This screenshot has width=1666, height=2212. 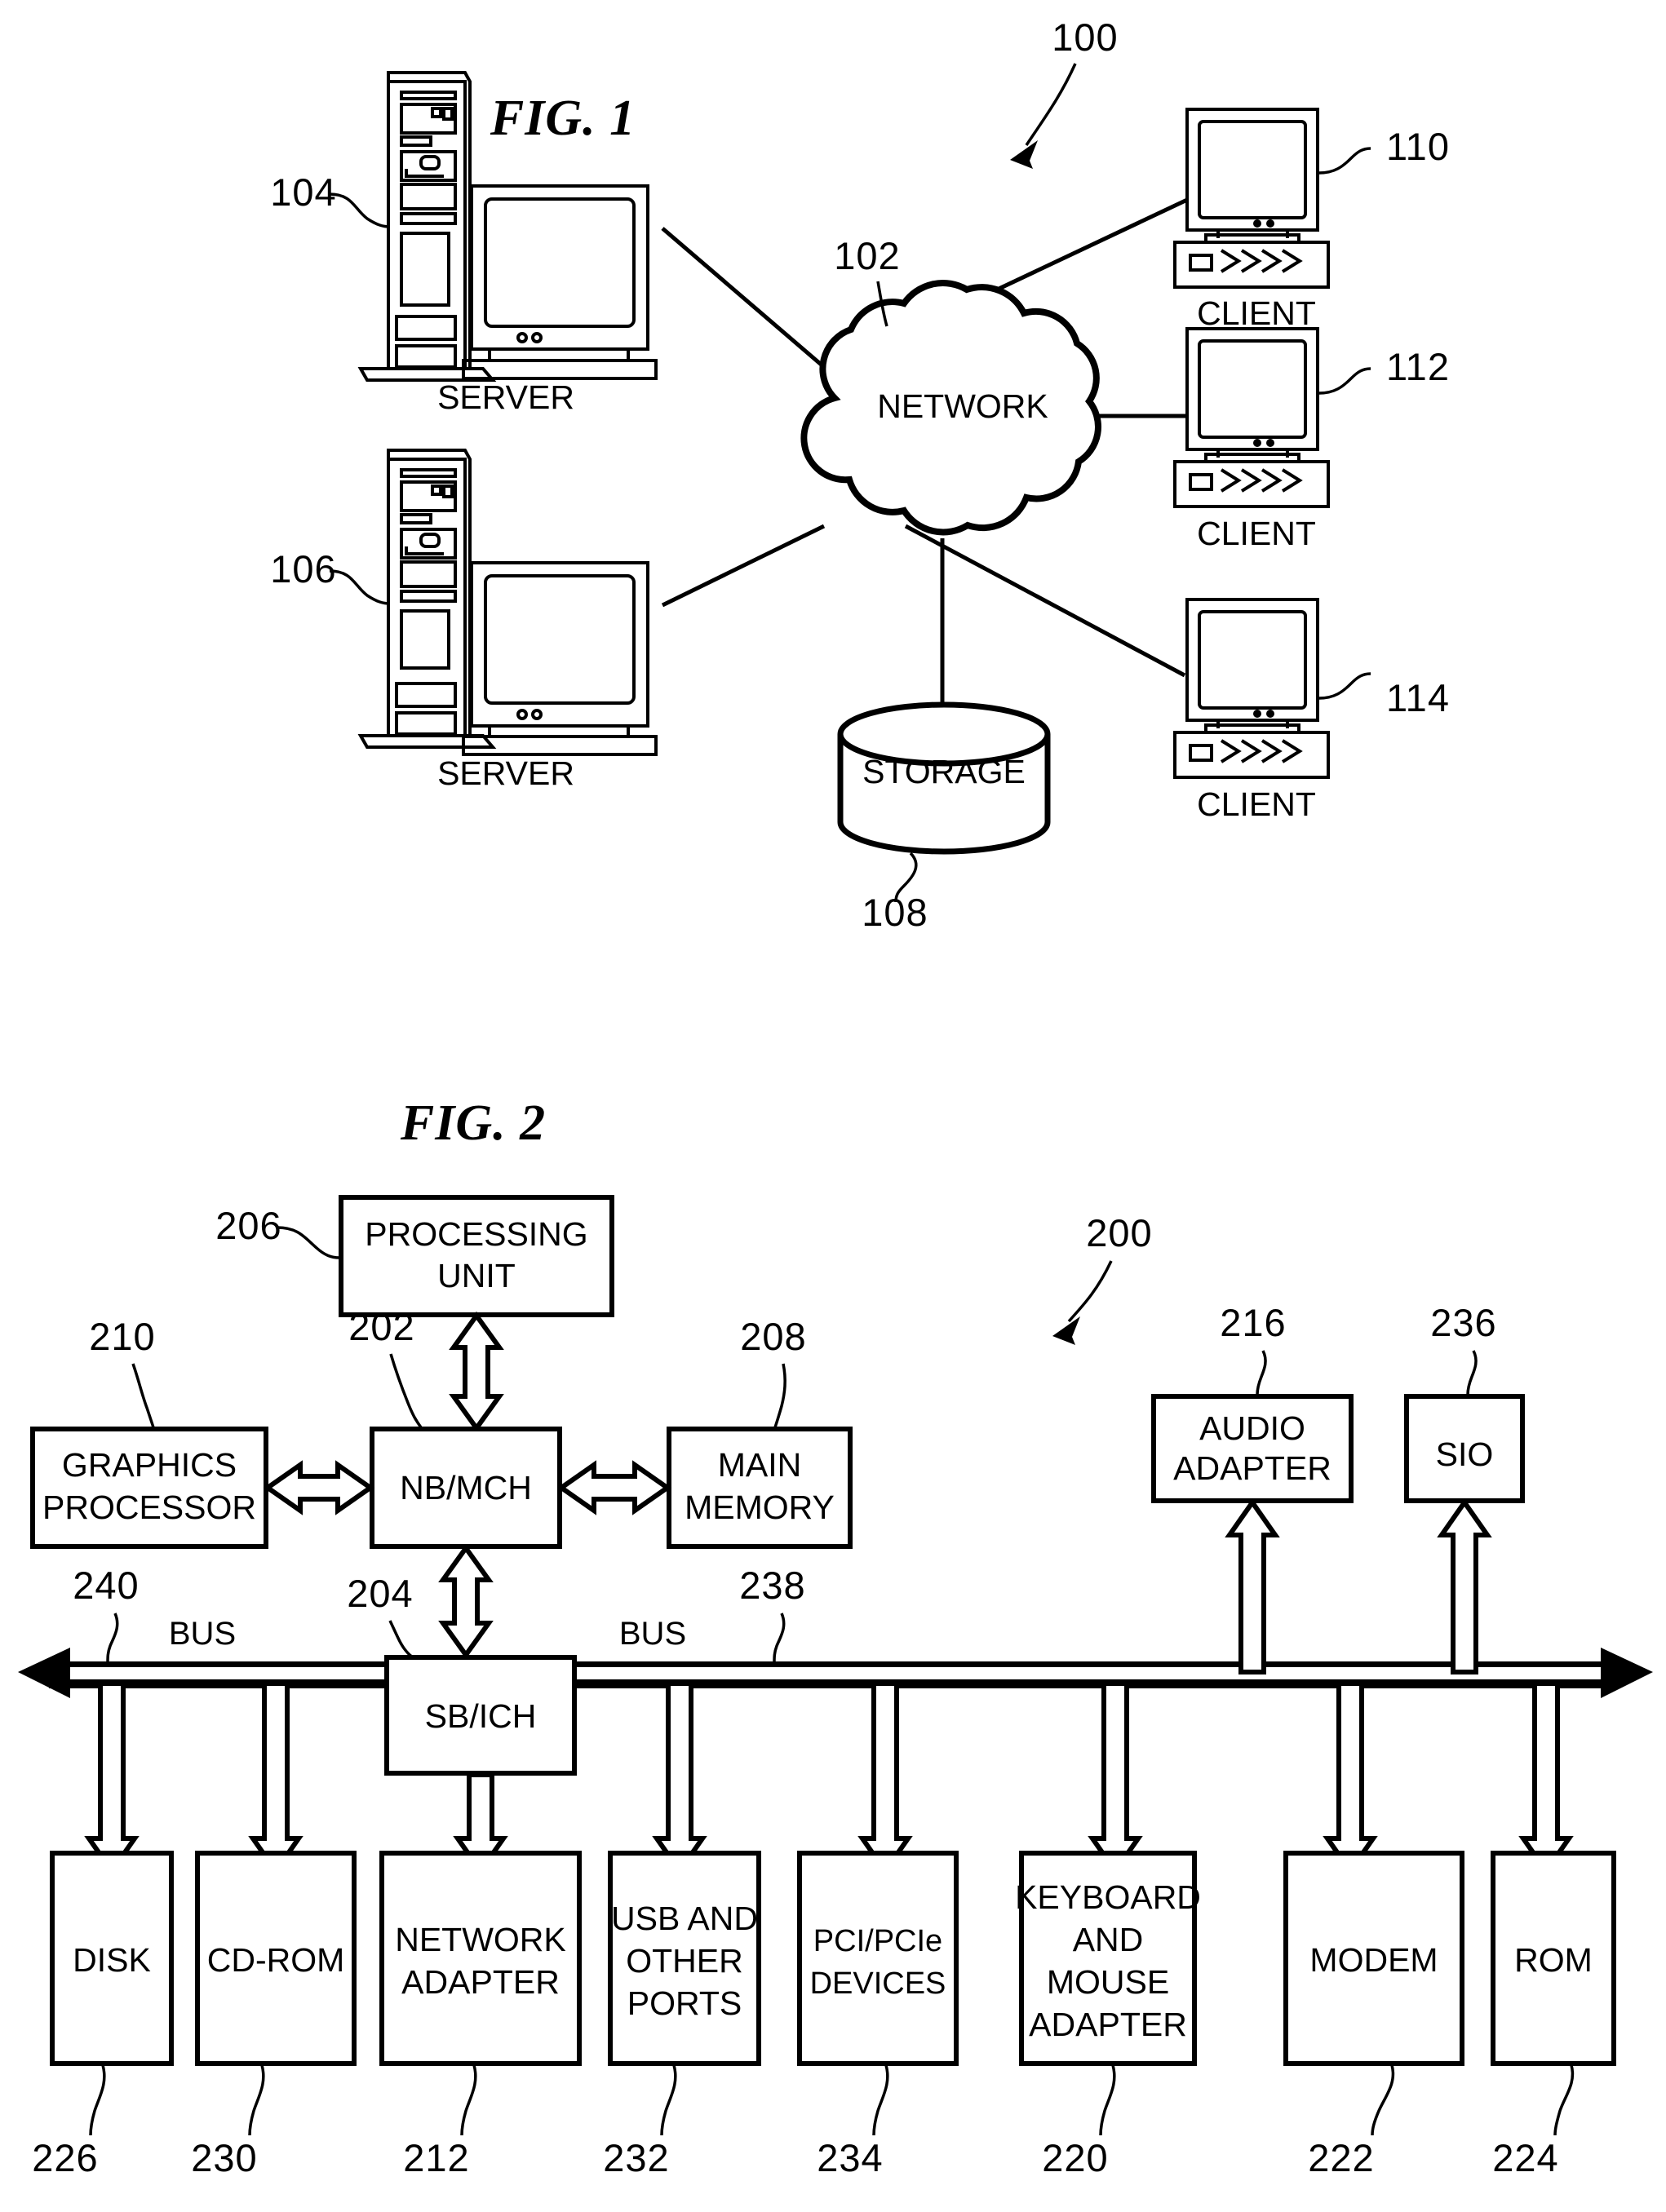 What do you see at coordinates (1024, 154) in the screenshot?
I see `fig1-ref100-arrowhead` at bounding box center [1024, 154].